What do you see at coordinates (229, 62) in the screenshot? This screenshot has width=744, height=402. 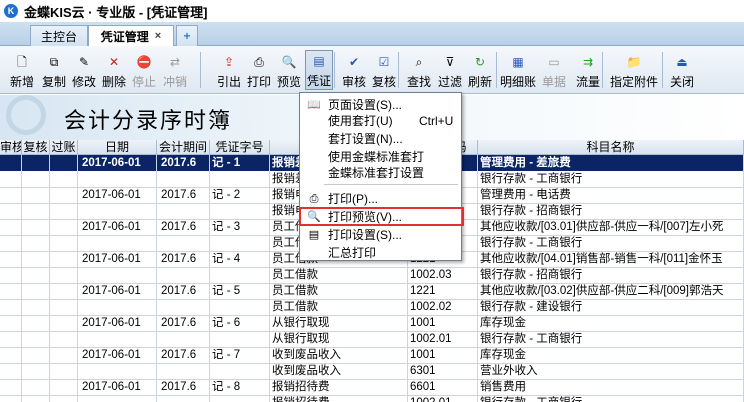 I see `export-icon: ⇪` at bounding box center [229, 62].